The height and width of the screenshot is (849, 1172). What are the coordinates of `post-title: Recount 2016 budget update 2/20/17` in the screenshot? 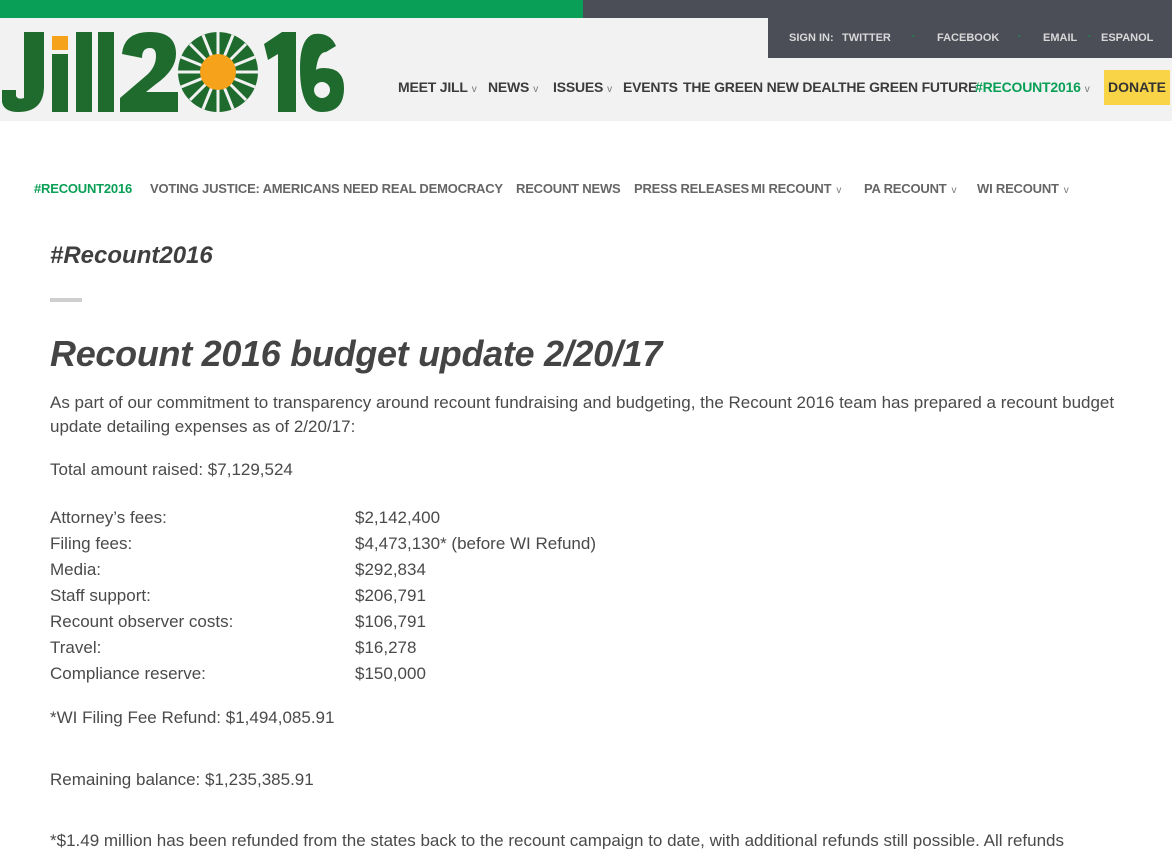 It's located at (356, 353).